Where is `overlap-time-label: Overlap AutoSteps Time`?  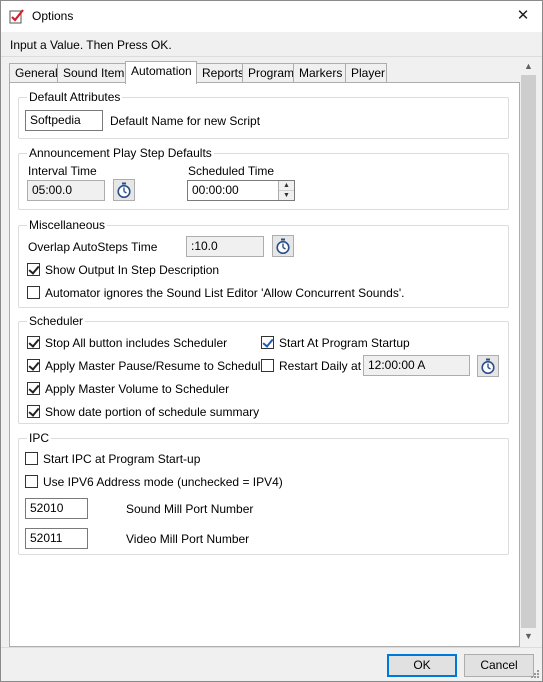 overlap-time-label: Overlap AutoSteps Time is located at coordinates (93, 247).